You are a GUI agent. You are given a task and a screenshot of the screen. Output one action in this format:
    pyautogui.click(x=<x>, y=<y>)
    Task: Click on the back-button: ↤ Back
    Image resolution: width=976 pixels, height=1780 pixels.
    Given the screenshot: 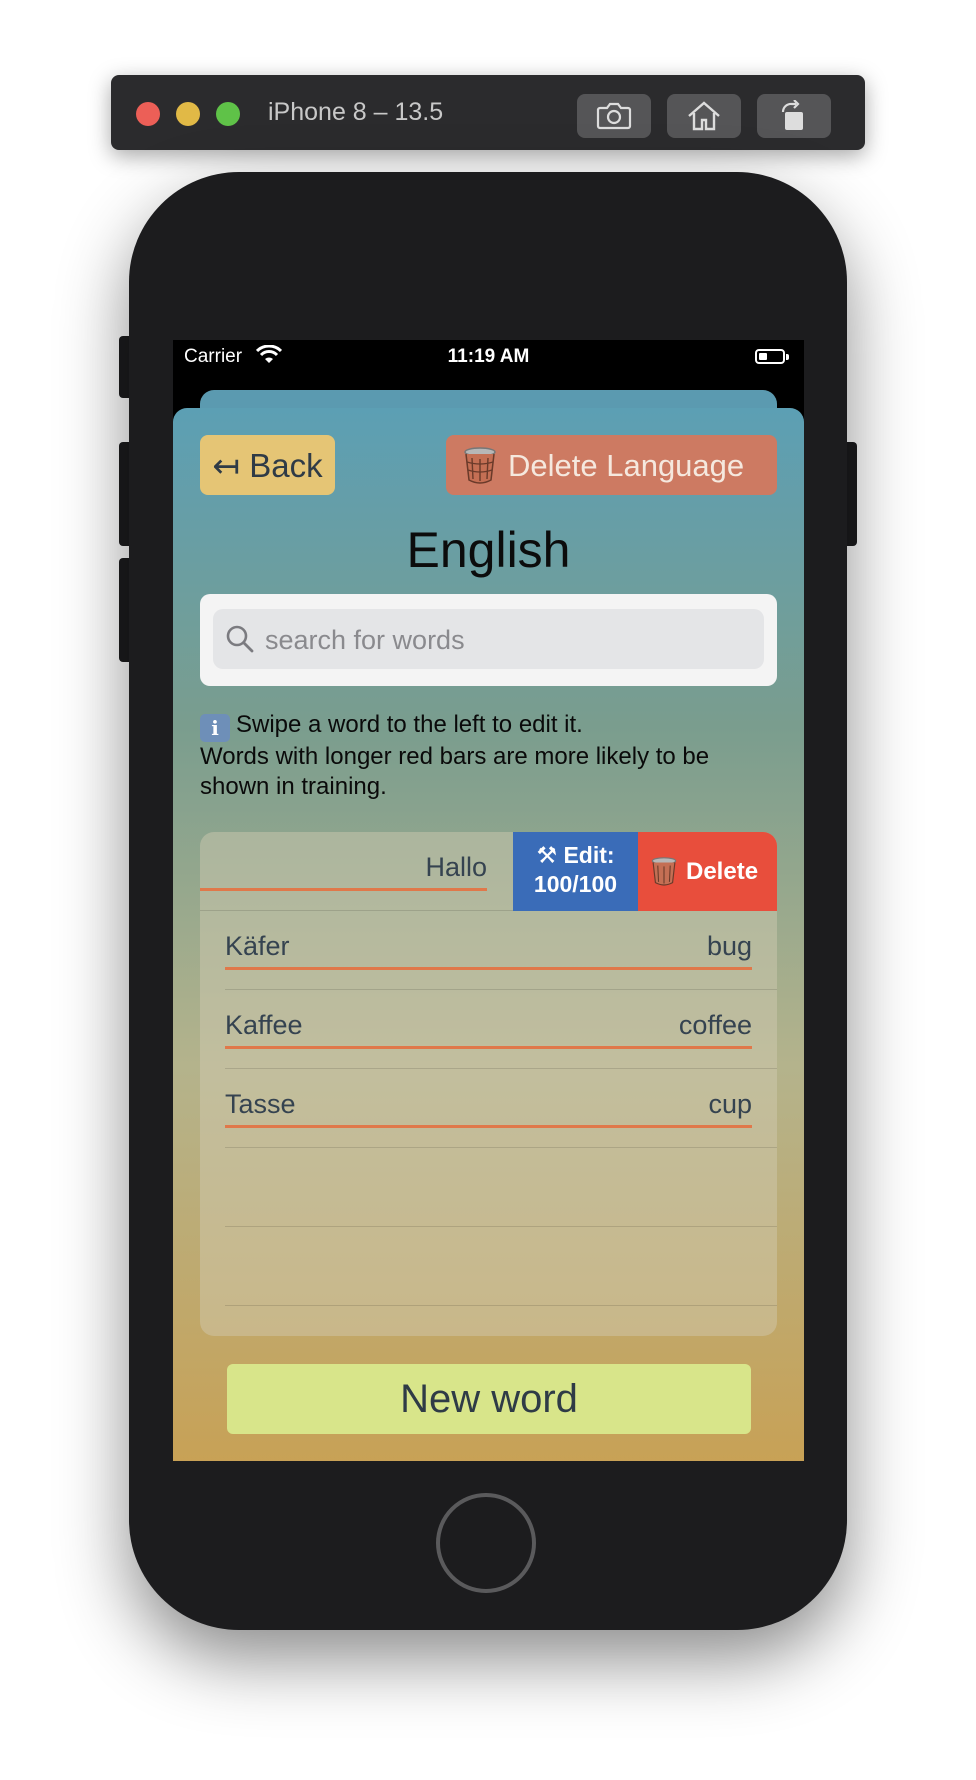 What is the action you would take?
    pyautogui.click(x=267, y=465)
    